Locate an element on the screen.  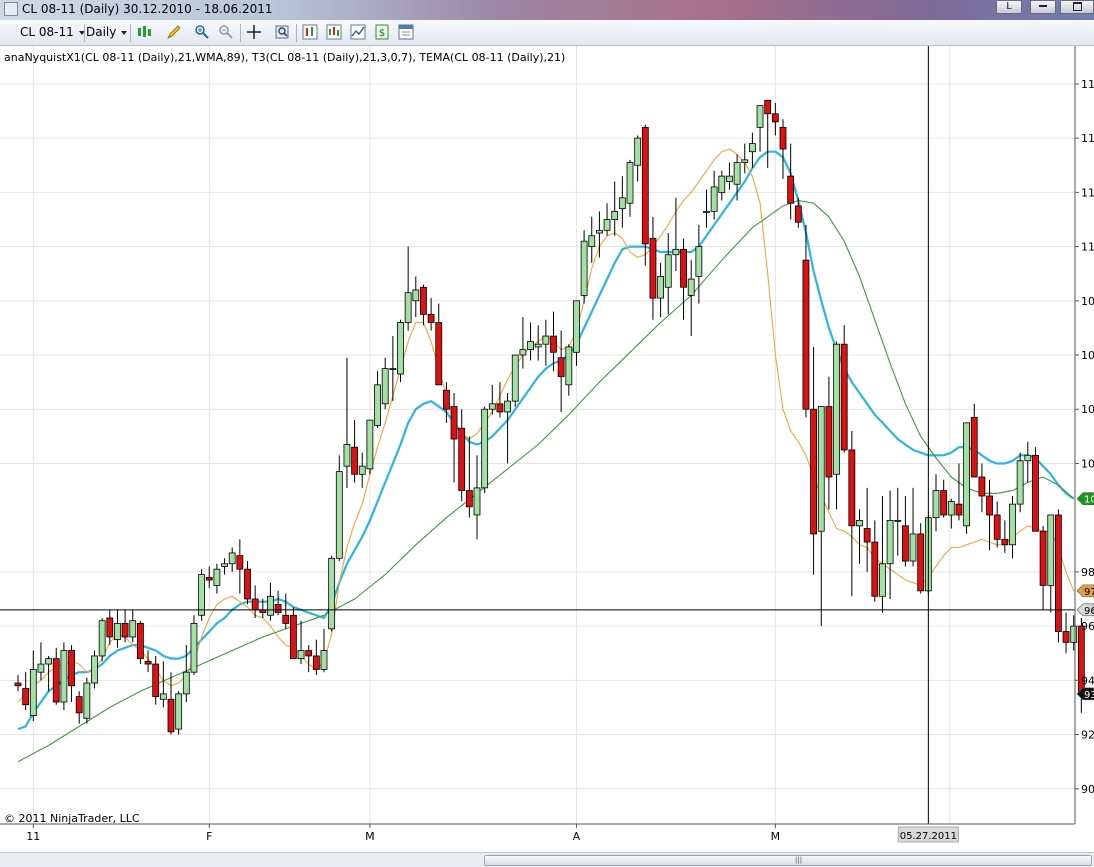
y-tick-label: 11 is located at coordinates (1087, 247).